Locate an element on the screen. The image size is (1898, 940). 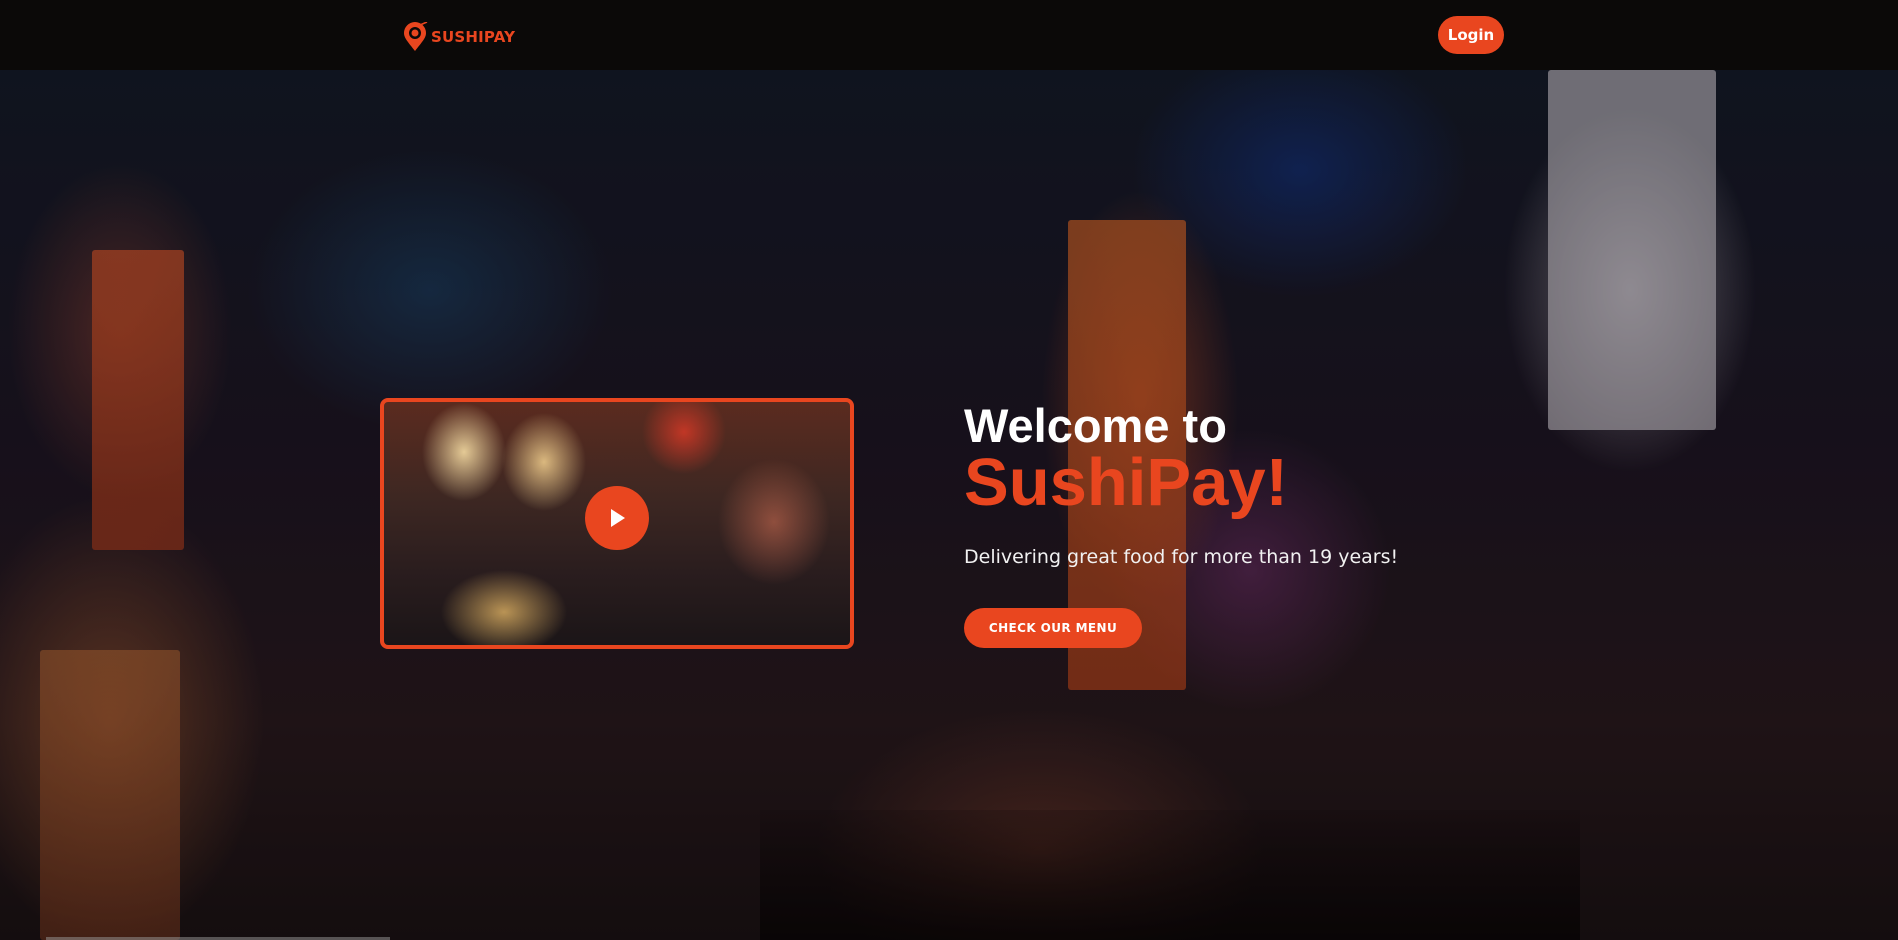
logo-text: SUSHIPAY is located at coordinates (473, 37).